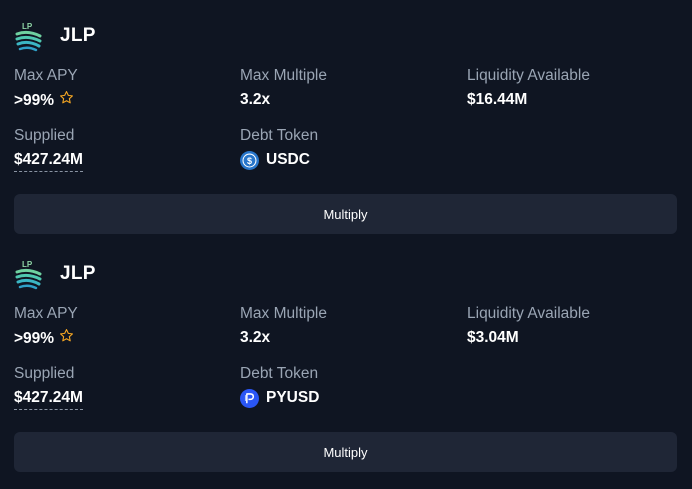 The image size is (692, 489). Describe the element at coordinates (493, 337) in the screenshot. I see `liquidity-value: $3.04M` at that location.